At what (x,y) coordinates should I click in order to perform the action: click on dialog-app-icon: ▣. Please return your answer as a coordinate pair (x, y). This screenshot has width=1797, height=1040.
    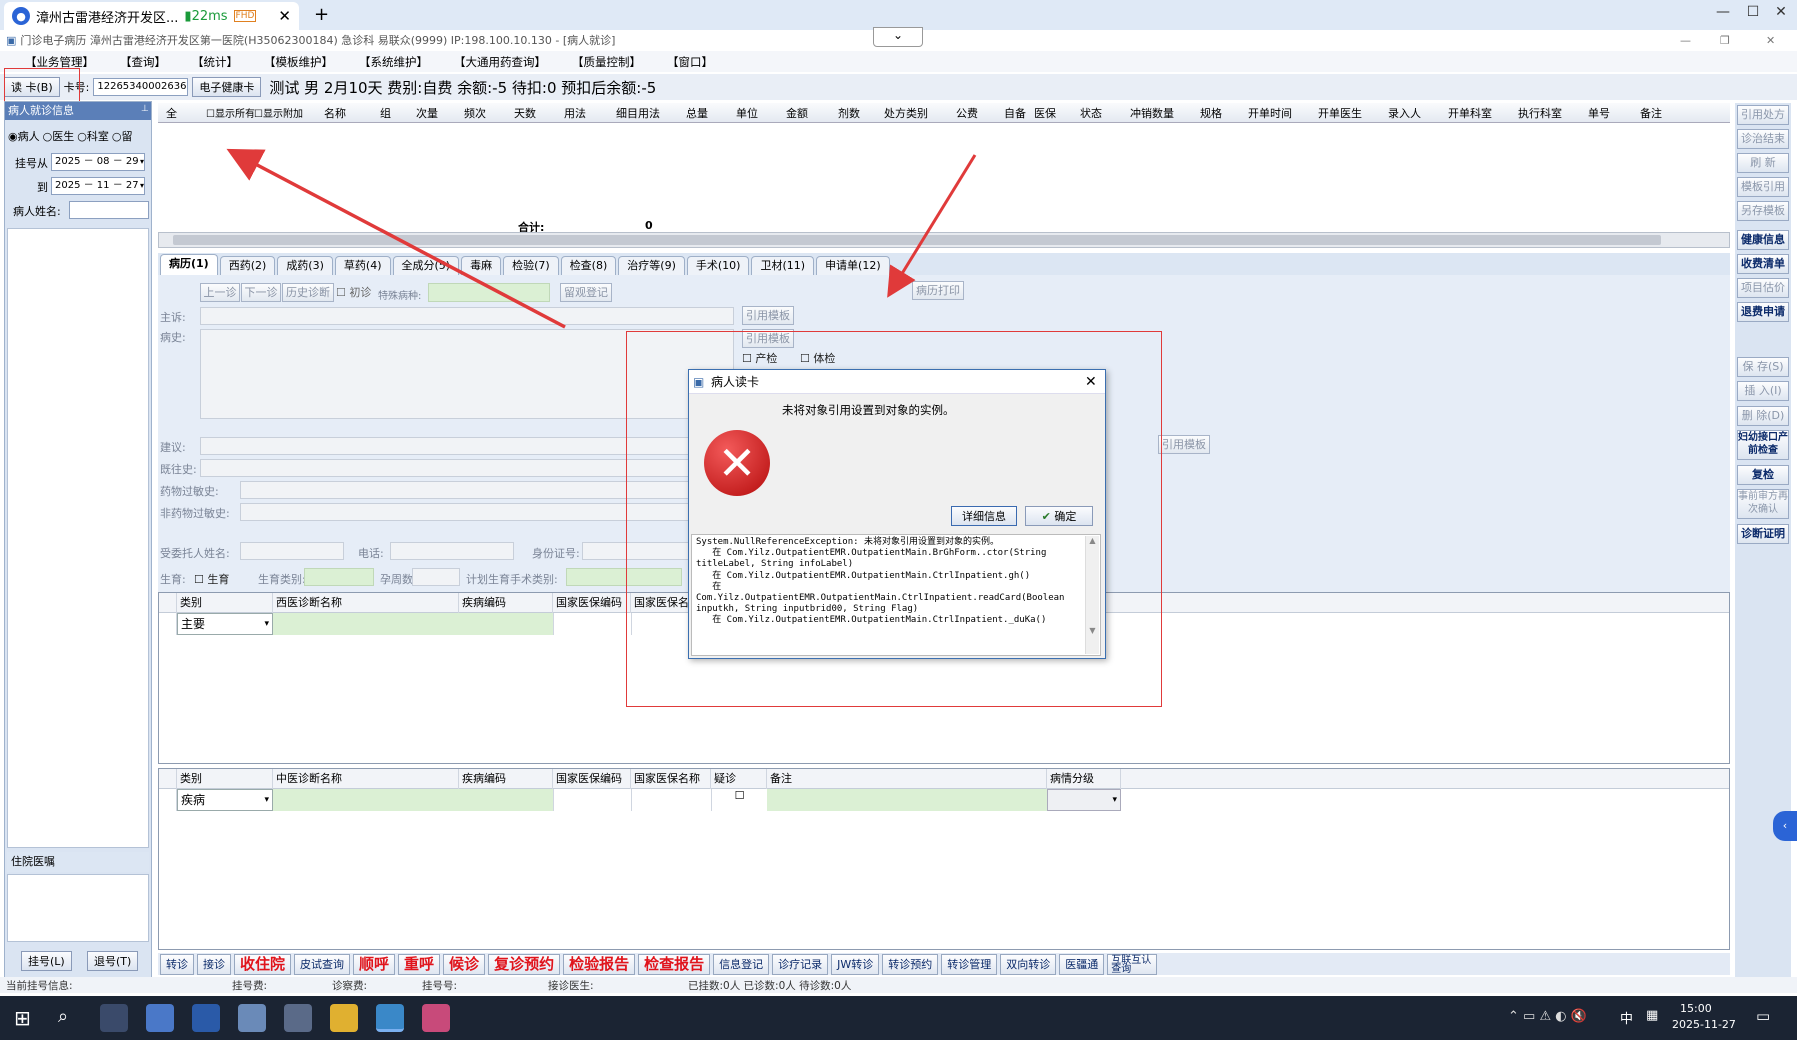
    Looking at the image, I should click on (699, 382).